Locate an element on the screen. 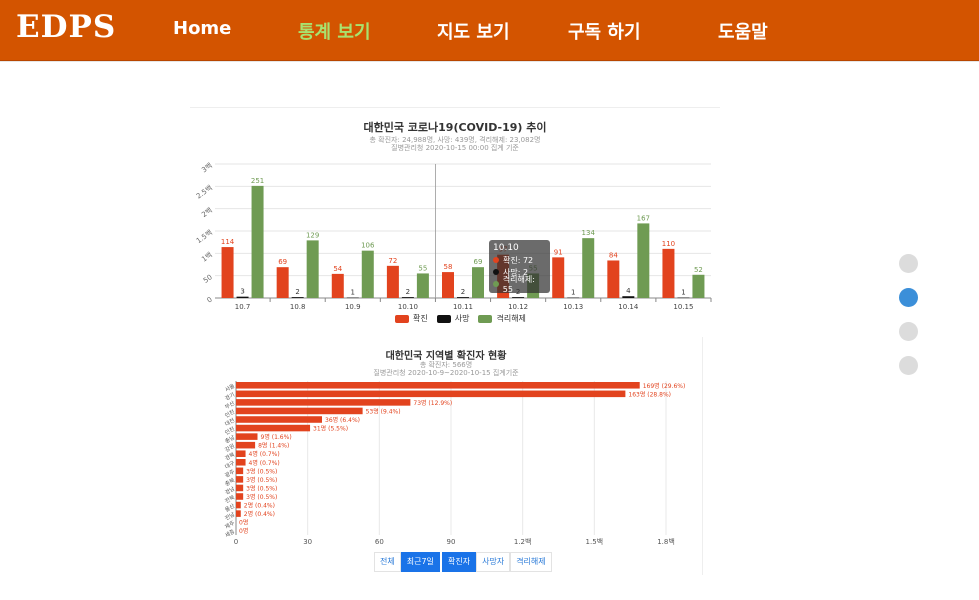 The width and height of the screenshot is (979, 600). x-tick-label: 1.5백 is located at coordinates (595, 541).